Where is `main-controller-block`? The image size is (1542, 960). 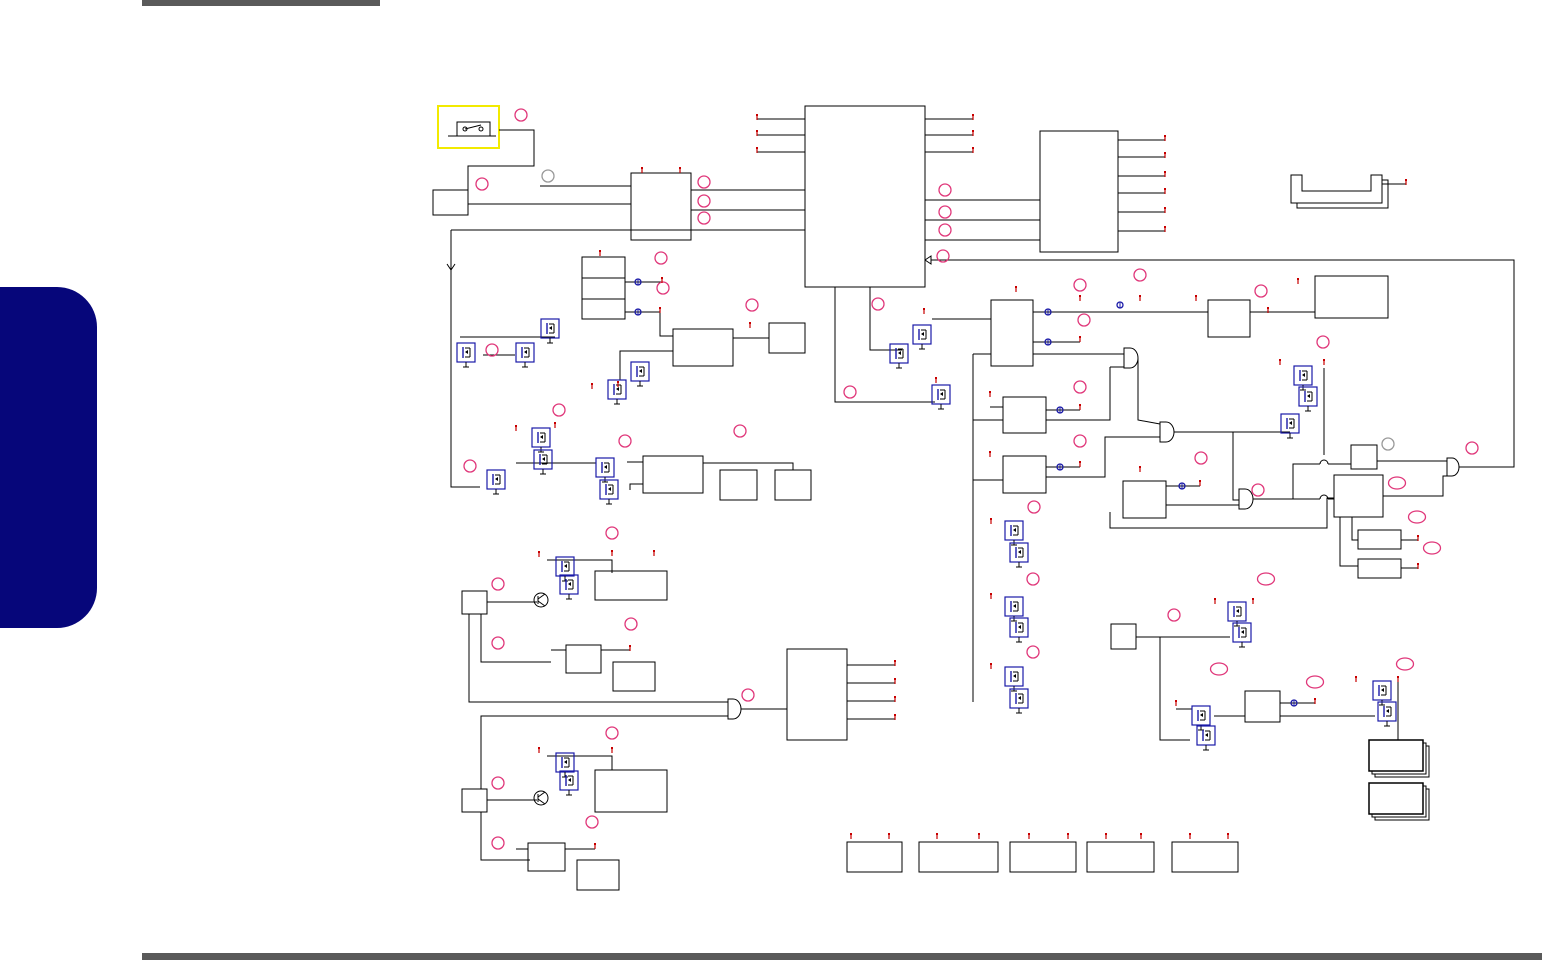 main-controller-block is located at coordinates (865, 196).